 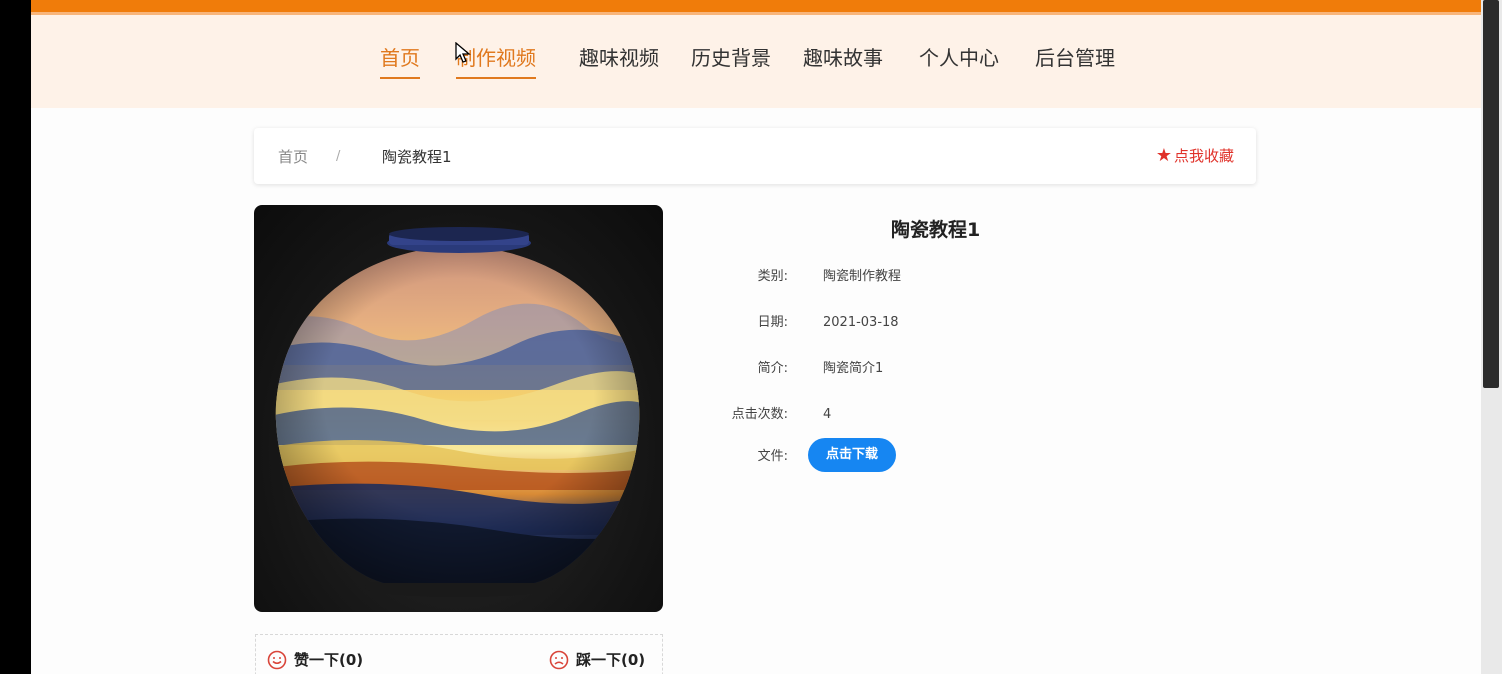 What do you see at coordinates (756, 7) in the screenshot?
I see `top-accent-bar` at bounding box center [756, 7].